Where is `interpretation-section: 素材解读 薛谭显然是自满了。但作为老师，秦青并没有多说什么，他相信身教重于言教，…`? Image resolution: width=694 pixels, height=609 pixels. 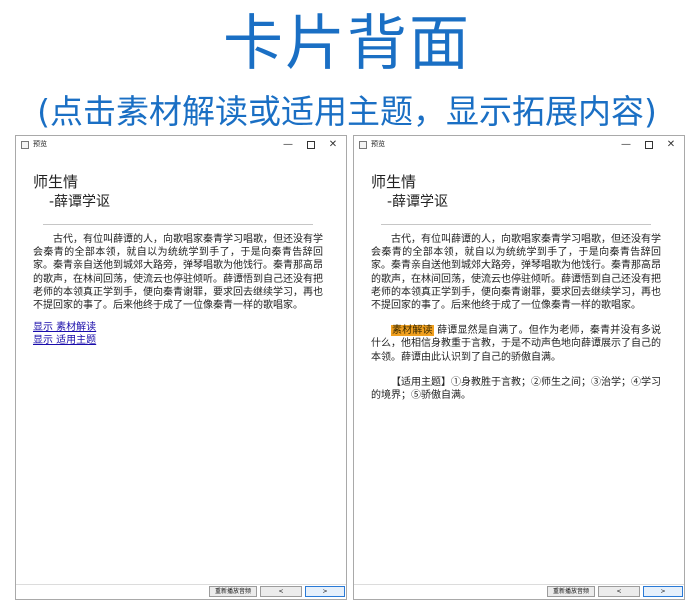 interpretation-section: 素材解读 薛谭显然是自满了。但作为老师，秦青并没有多说什么，他相信身教重于言教，… is located at coordinates (516, 344).